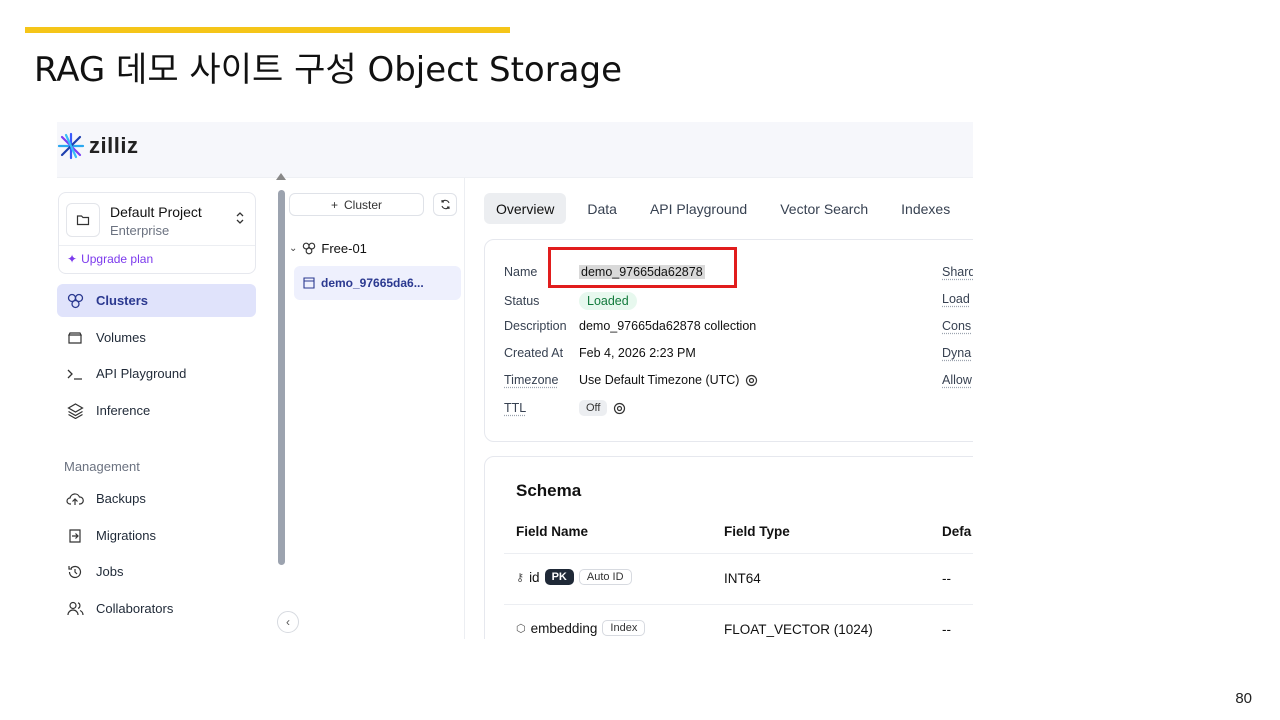 Image resolution: width=1280 pixels, height=720 pixels. Describe the element at coordinates (156, 571) in the screenshot. I see `sidebar-item-jobs: Jobs` at that location.